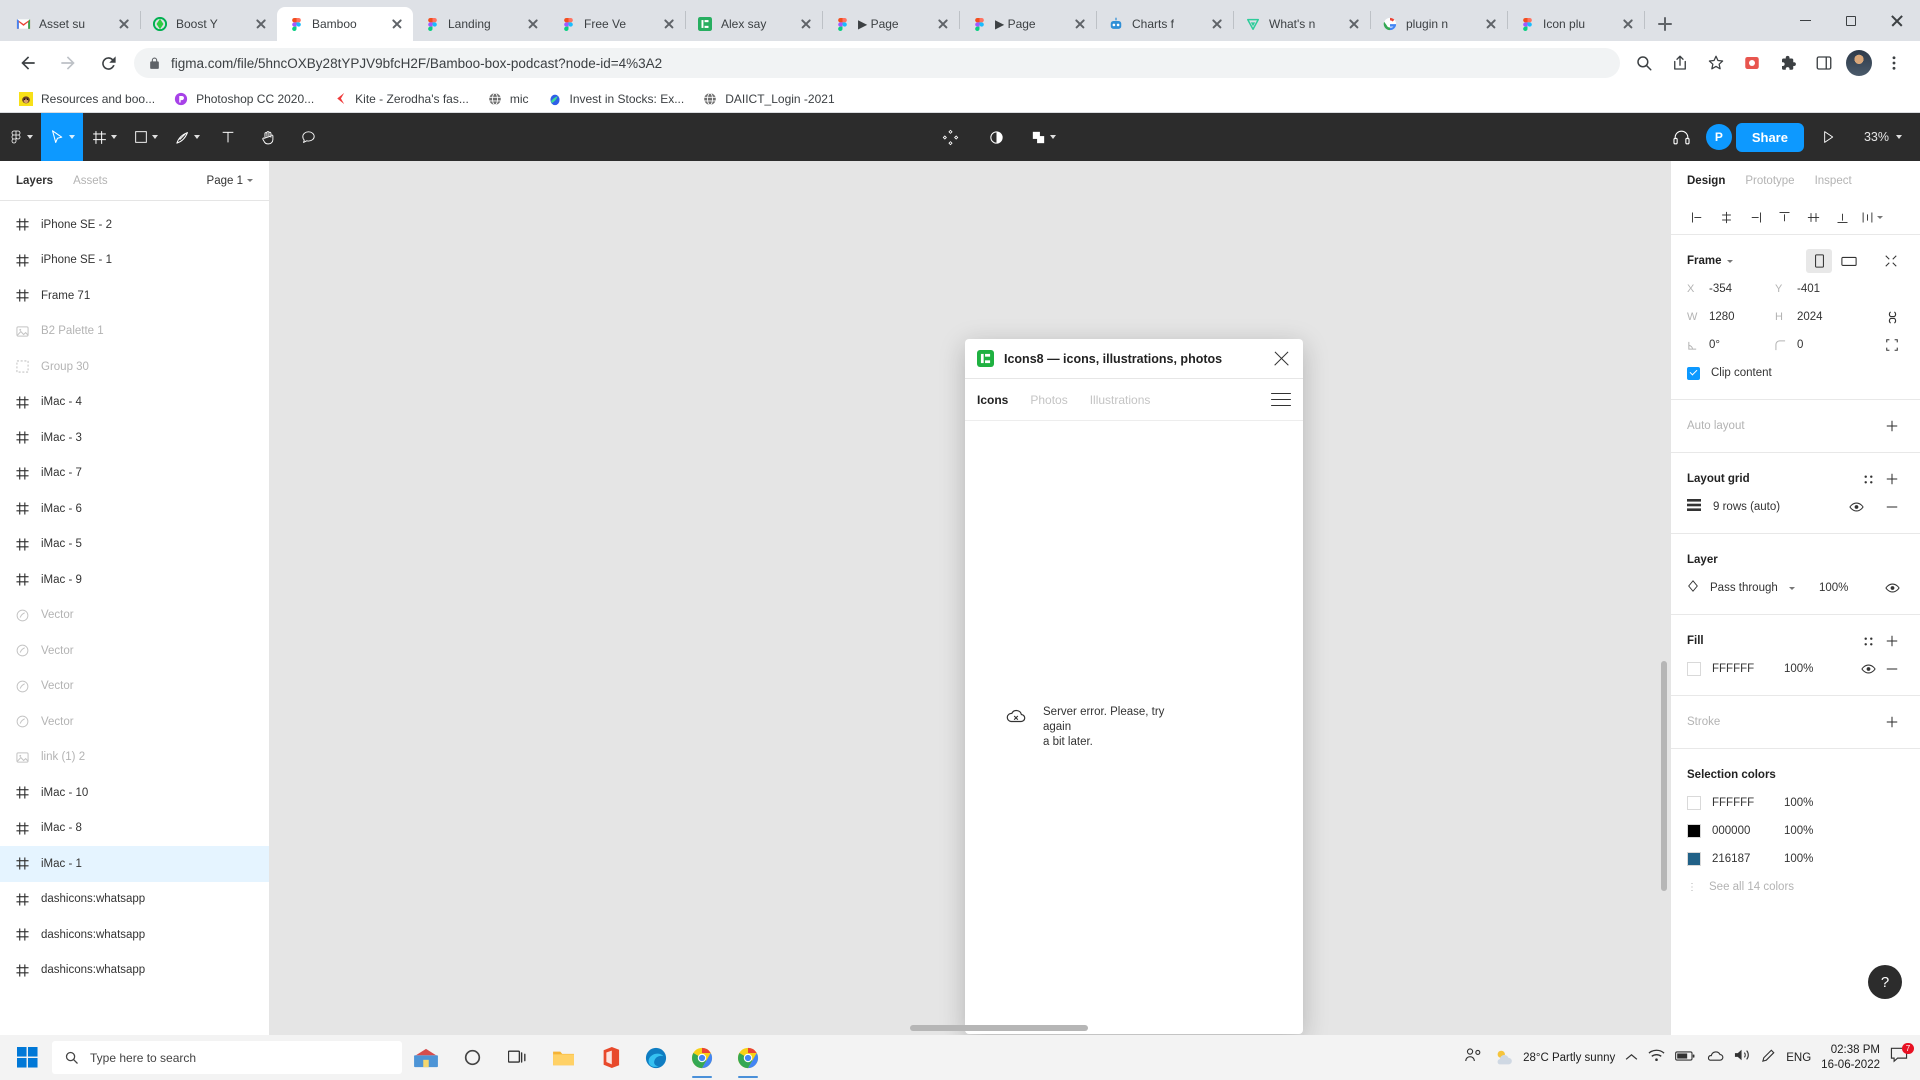 Image resolution: width=1920 pixels, height=1080 pixels. Describe the element at coordinates (68, 63) in the screenshot. I see `forward-button` at that location.